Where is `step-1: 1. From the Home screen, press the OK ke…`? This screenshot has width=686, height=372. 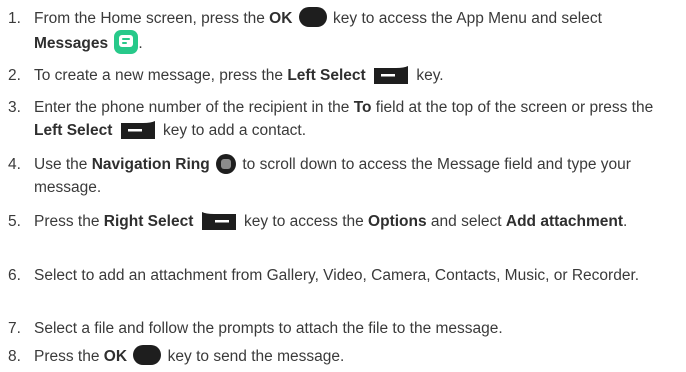 step-1: 1. From the Home screen, press the OK ke… is located at coordinates (343, 31).